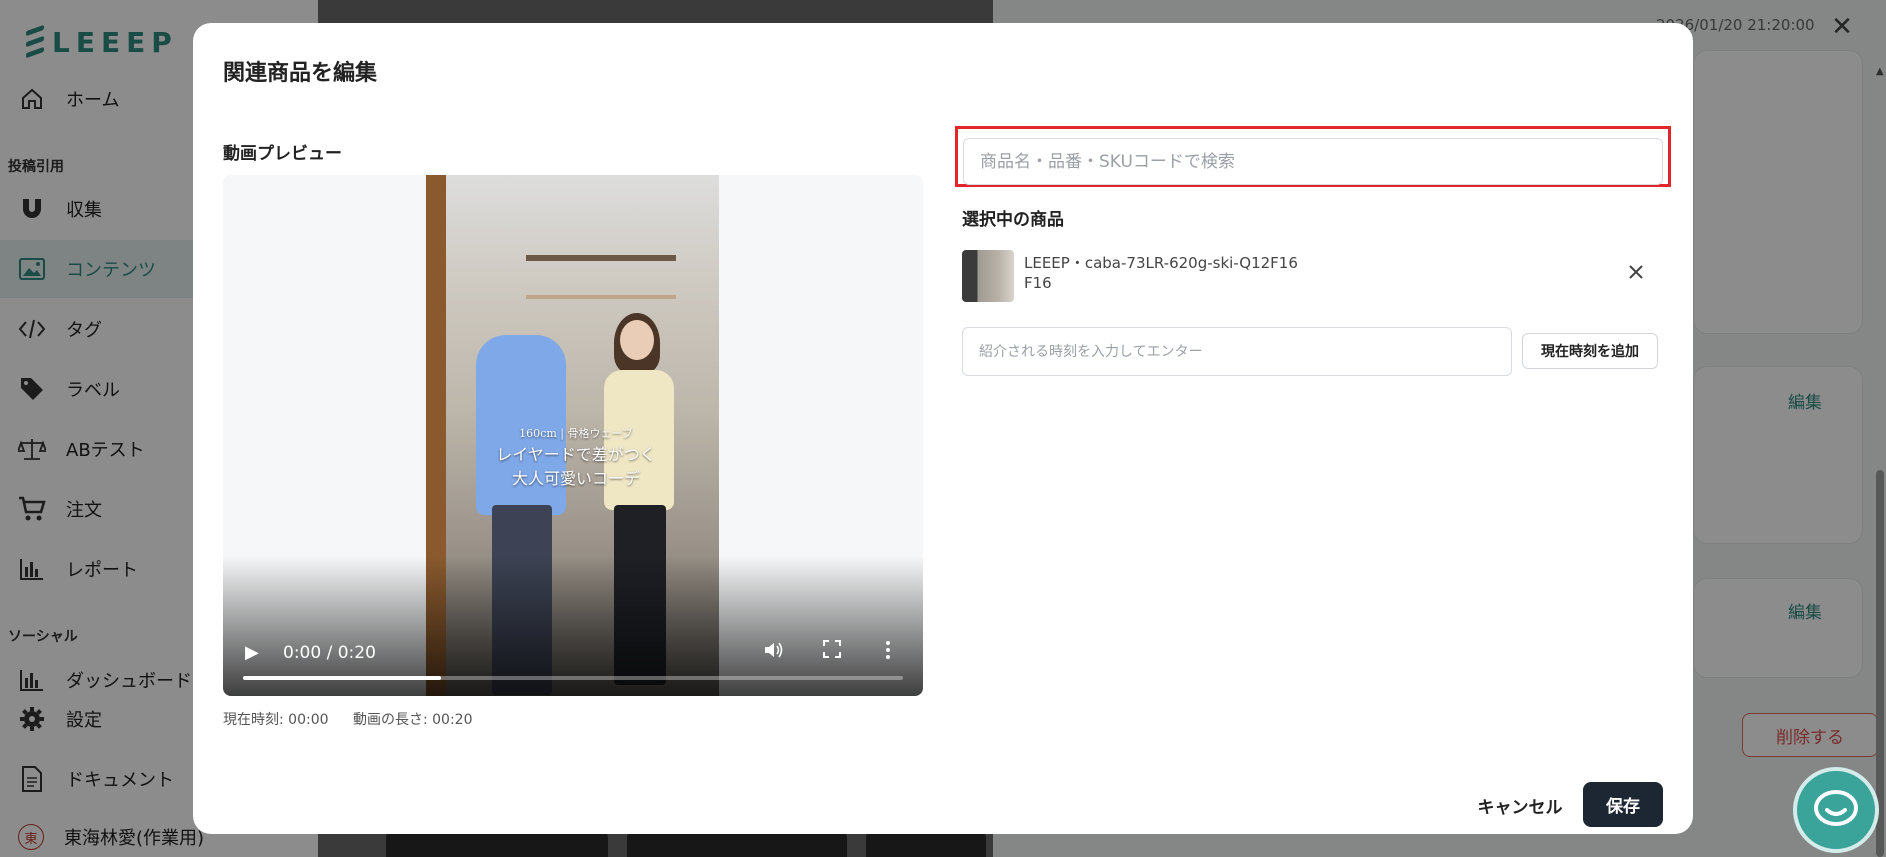 The width and height of the screenshot is (1886, 857). What do you see at coordinates (1313, 161) in the screenshot?
I see `product-search-input` at bounding box center [1313, 161].